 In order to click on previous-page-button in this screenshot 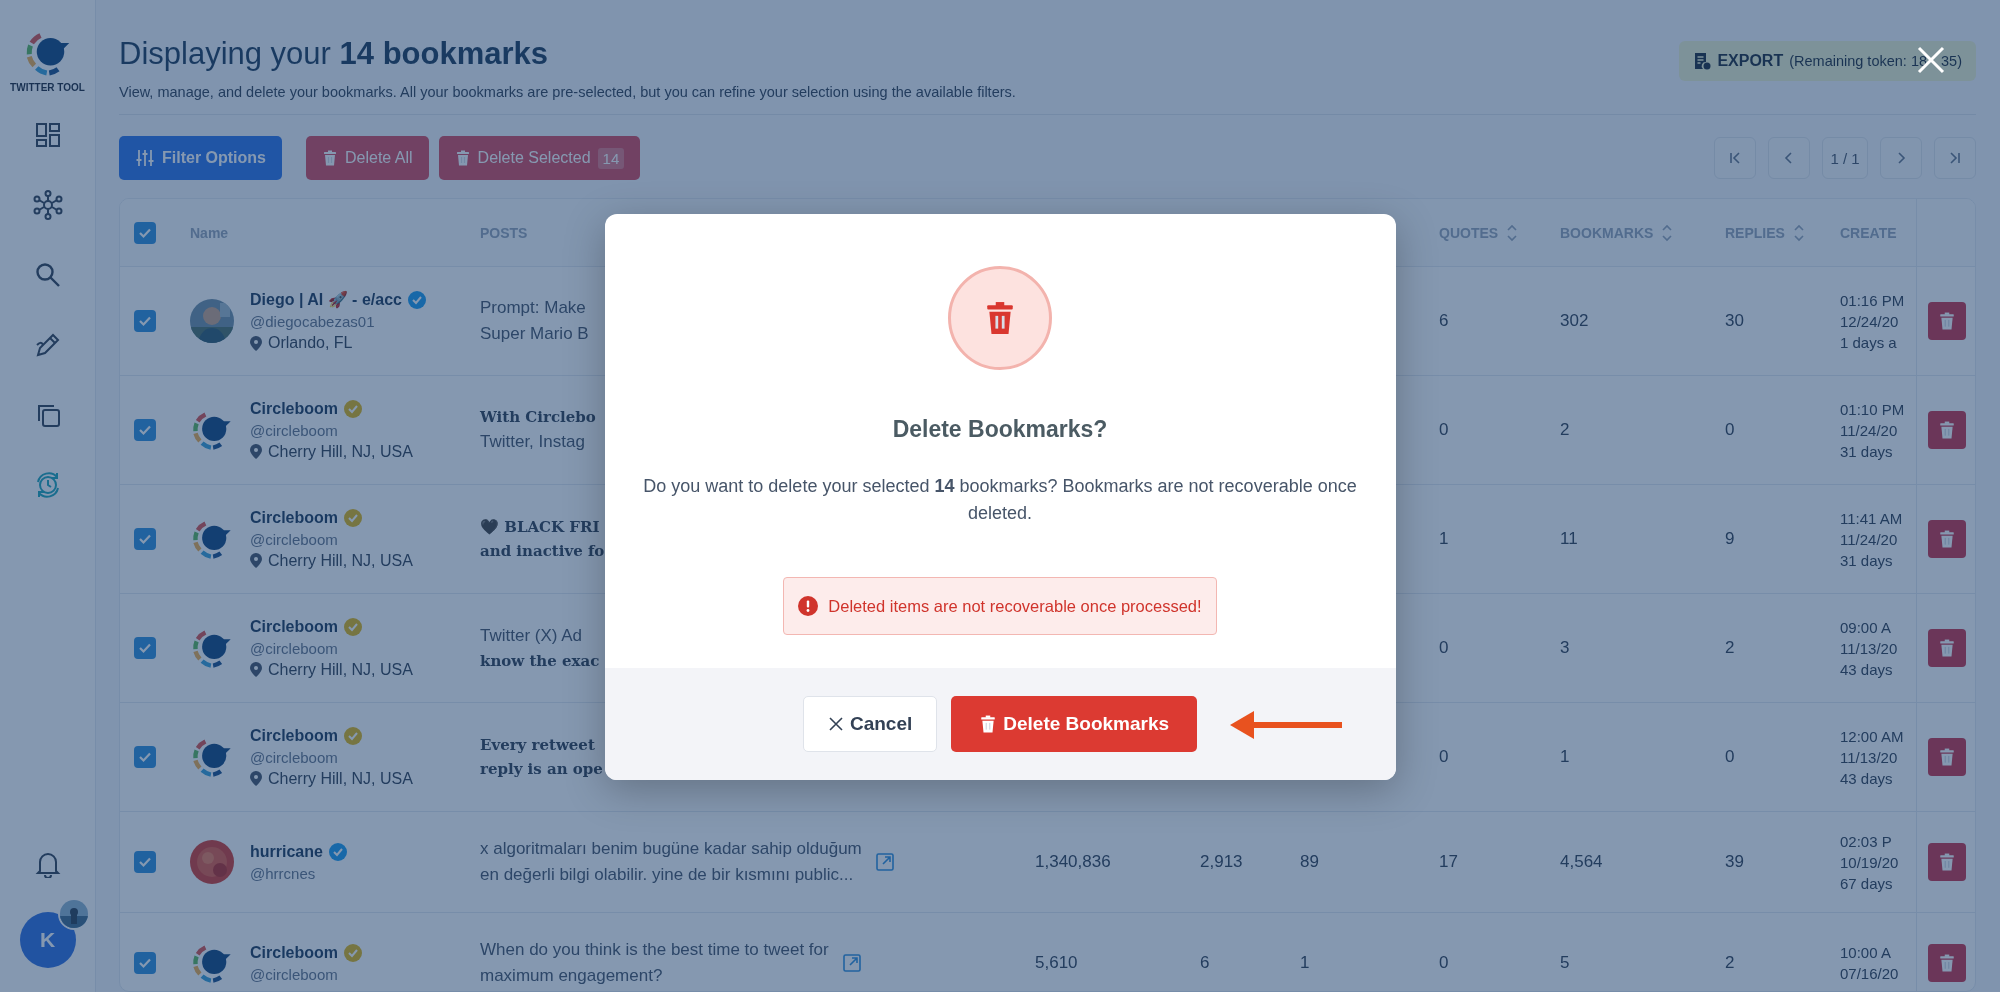, I will do `click(1789, 158)`.